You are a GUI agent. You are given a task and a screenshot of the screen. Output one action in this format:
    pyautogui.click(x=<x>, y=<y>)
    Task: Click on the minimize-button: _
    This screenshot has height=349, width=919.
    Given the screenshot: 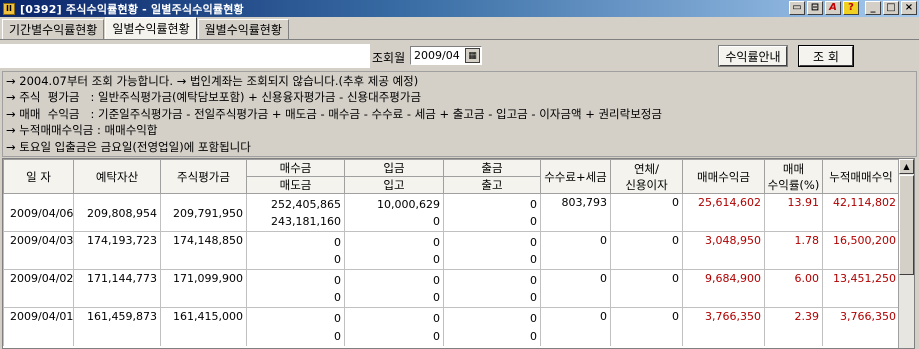 What is the action you would take?
    pyautogui.click(x=873, y=8)
    